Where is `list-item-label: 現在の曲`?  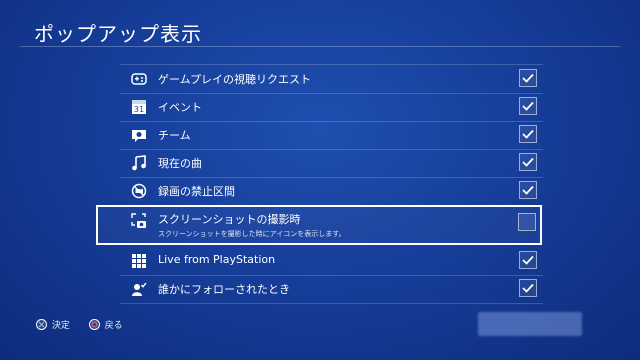
list-item-label: 現在の曲 is located at coordinates (180, 163).